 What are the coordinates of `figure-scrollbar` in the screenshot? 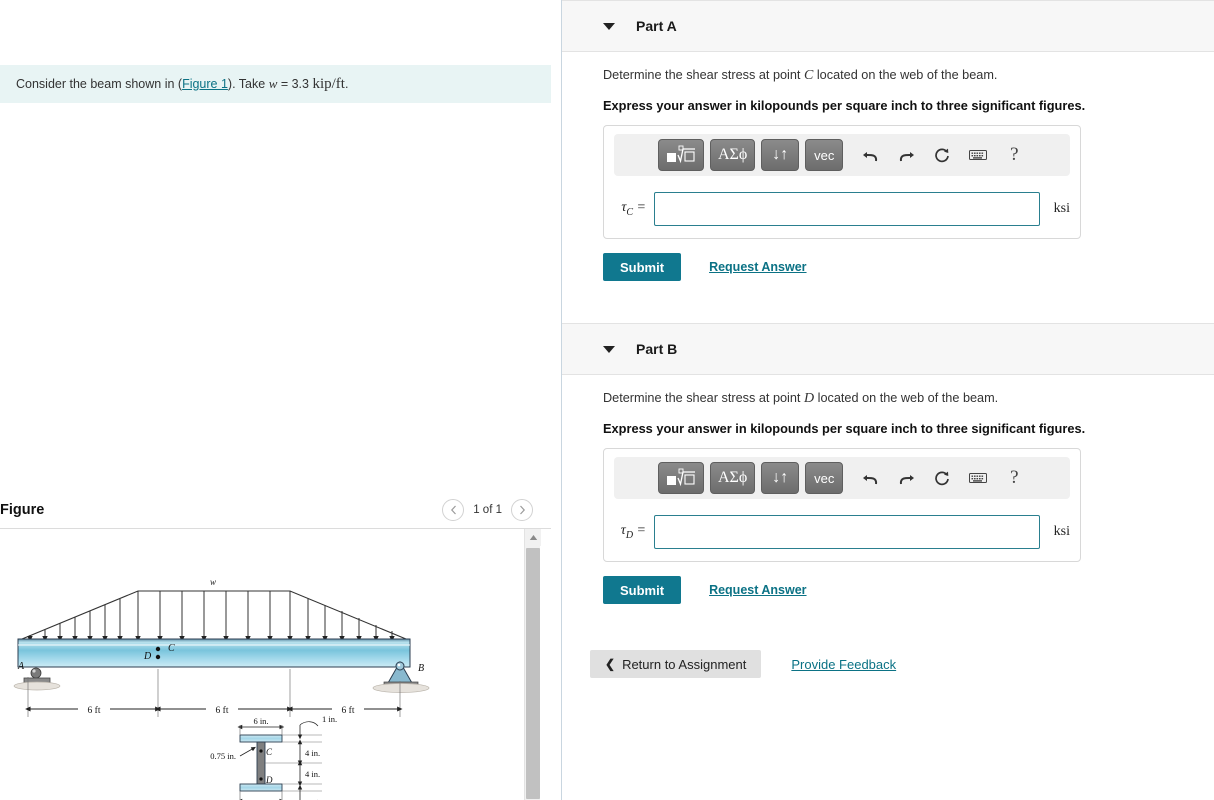 It's located at (532, 664).